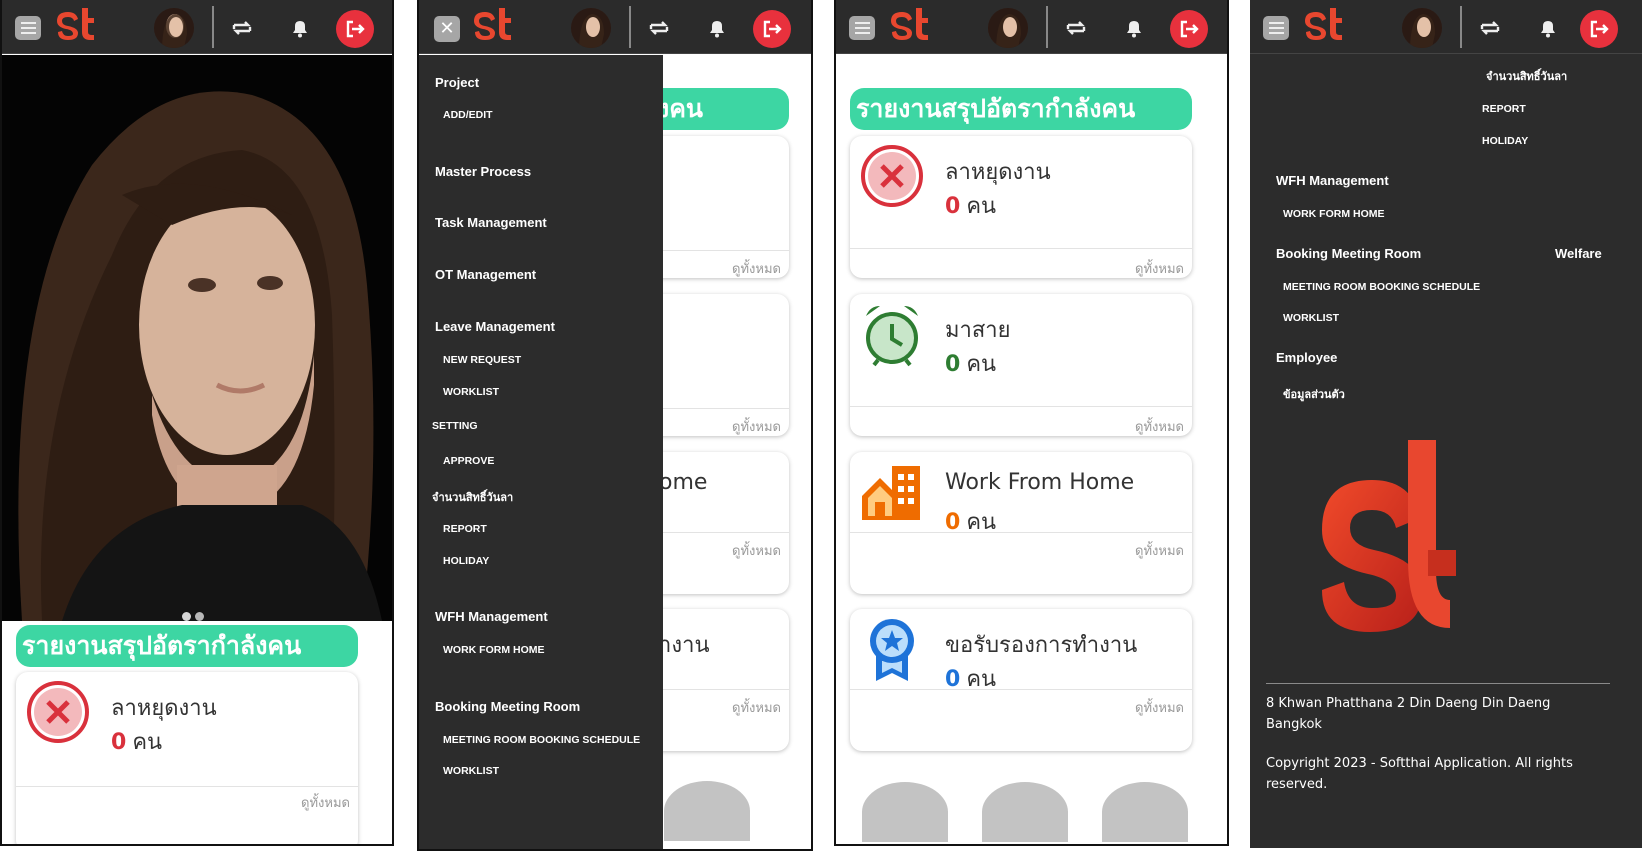 The height and width of the screenshot is (851, 1642). What do you see at coordinates (455, 426) in the screenshot?
I see `menu-setting: SETTING` at bounding box center [455, 426].